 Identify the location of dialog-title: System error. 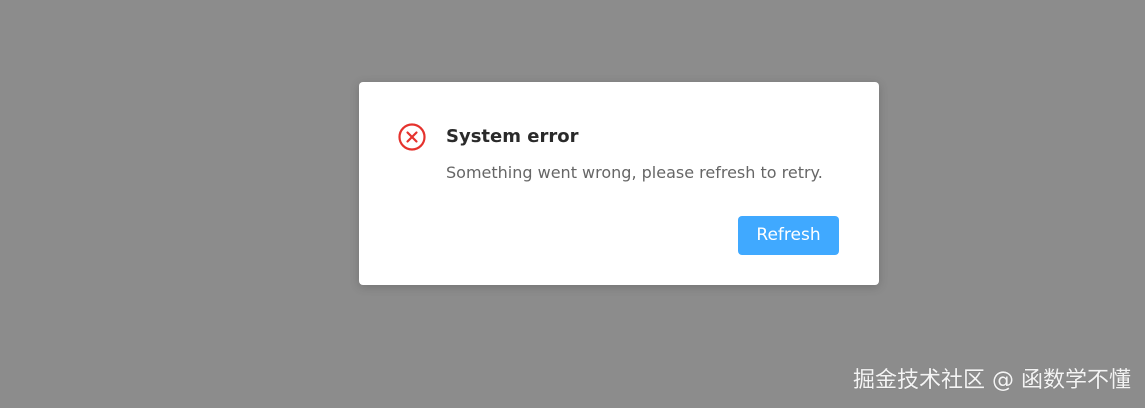
(512, 136).